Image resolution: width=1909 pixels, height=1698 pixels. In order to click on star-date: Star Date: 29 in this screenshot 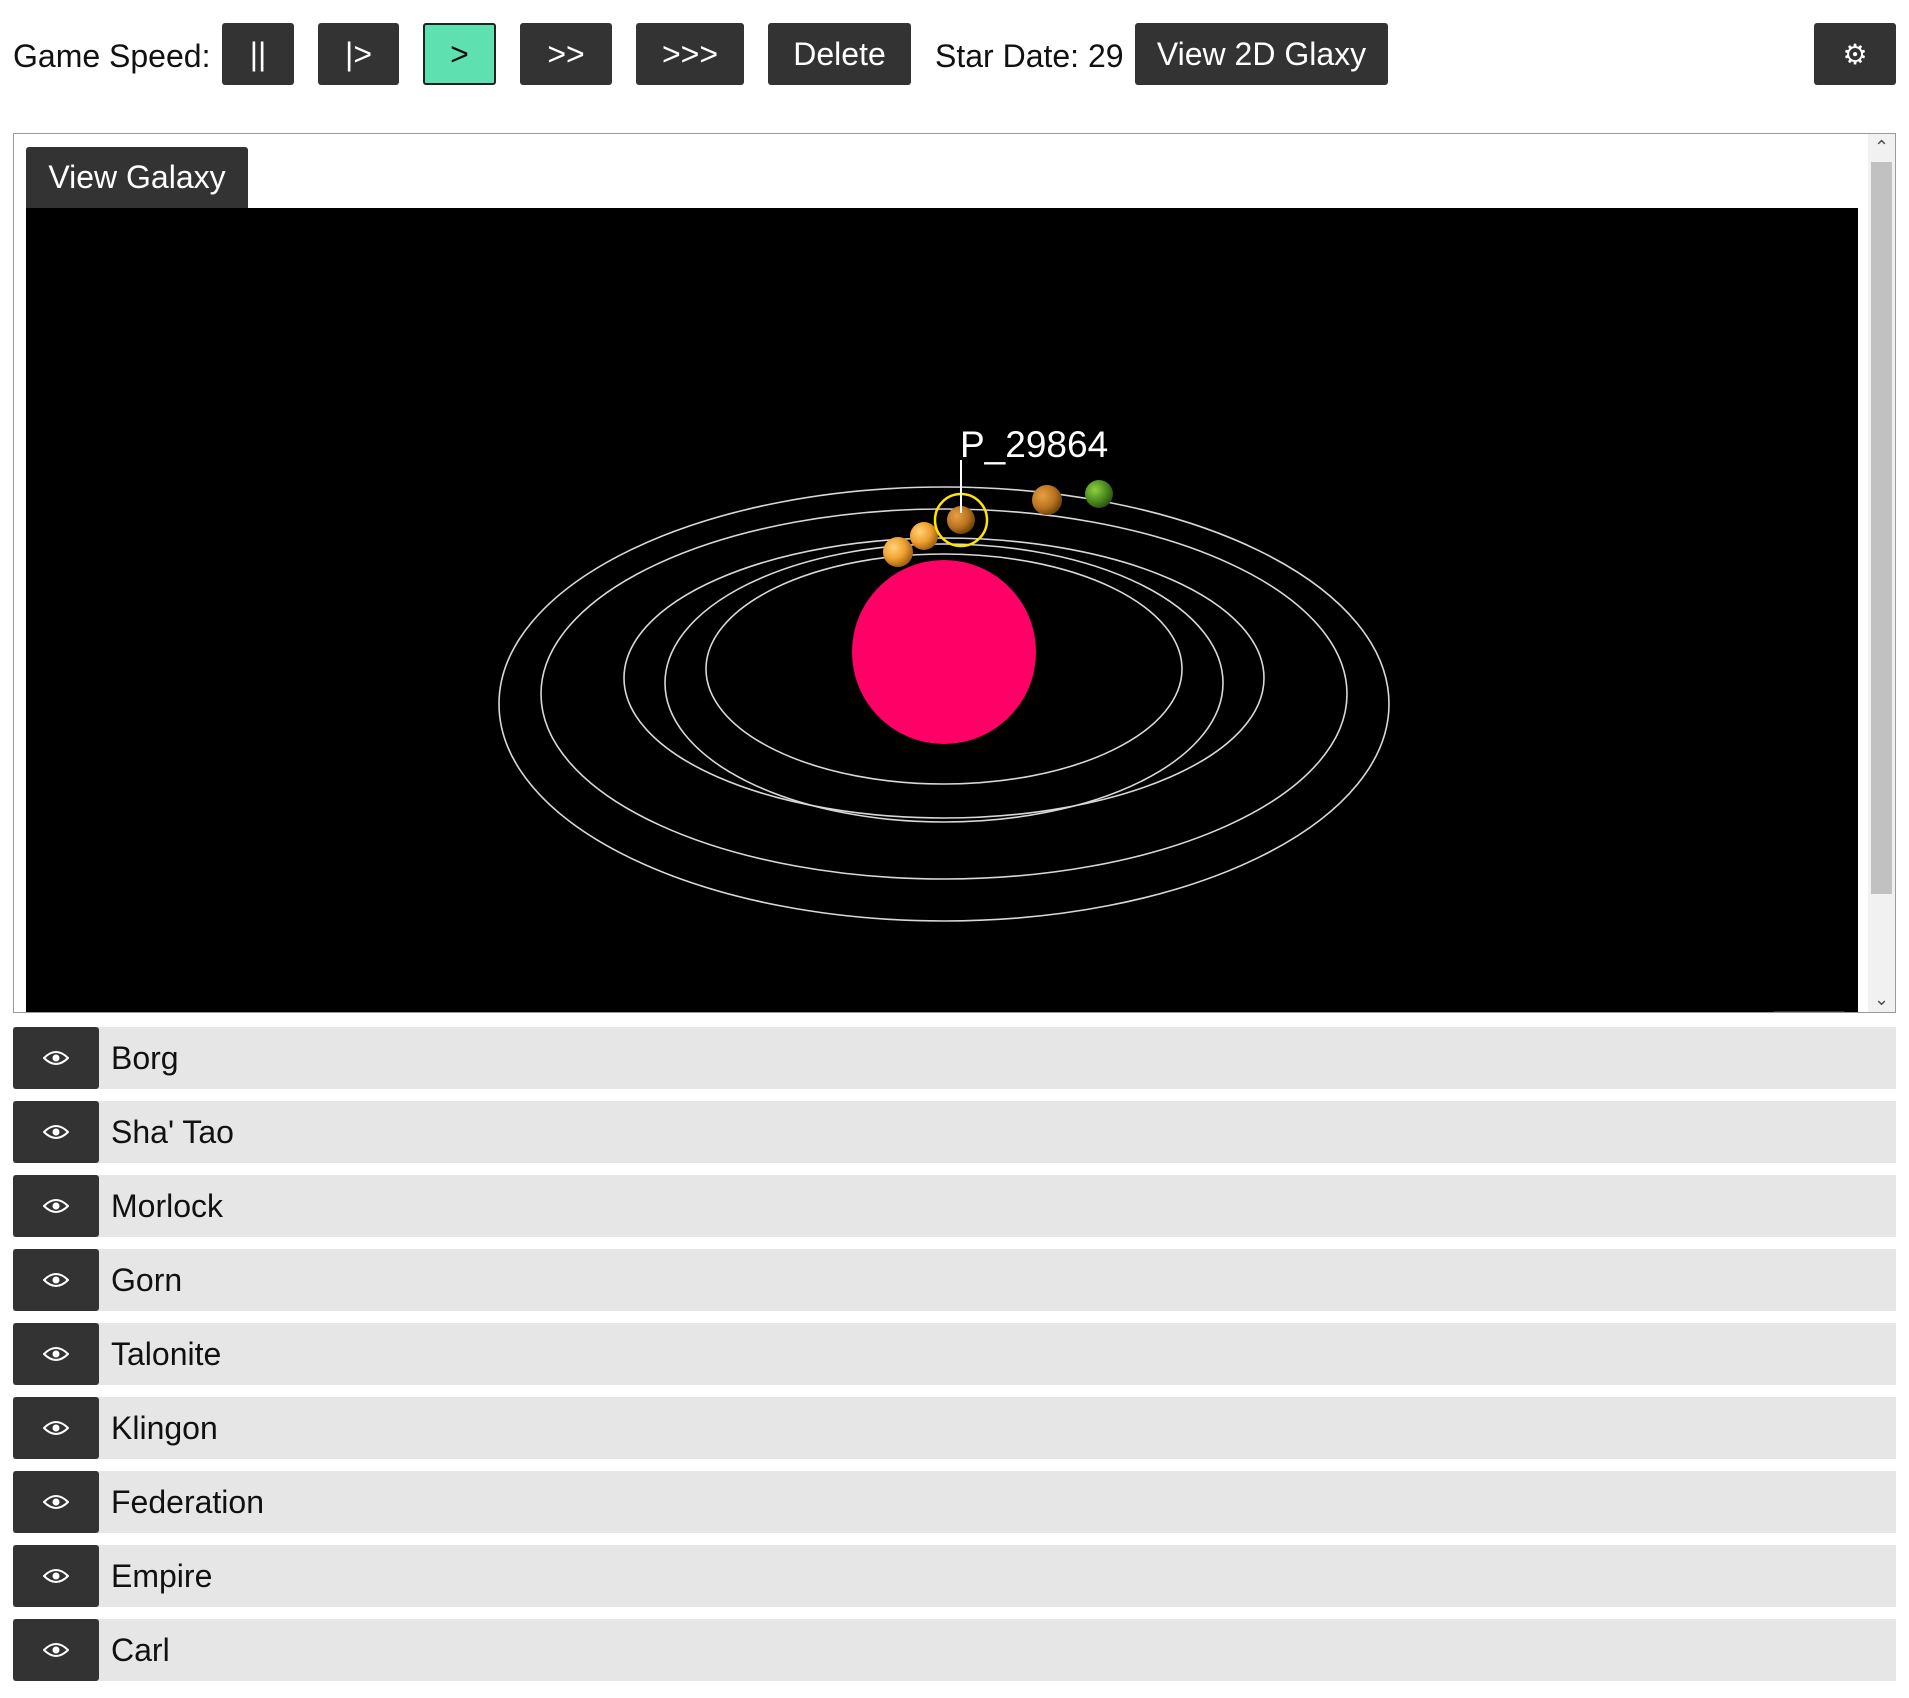, I will do `click(1029, 56)`.